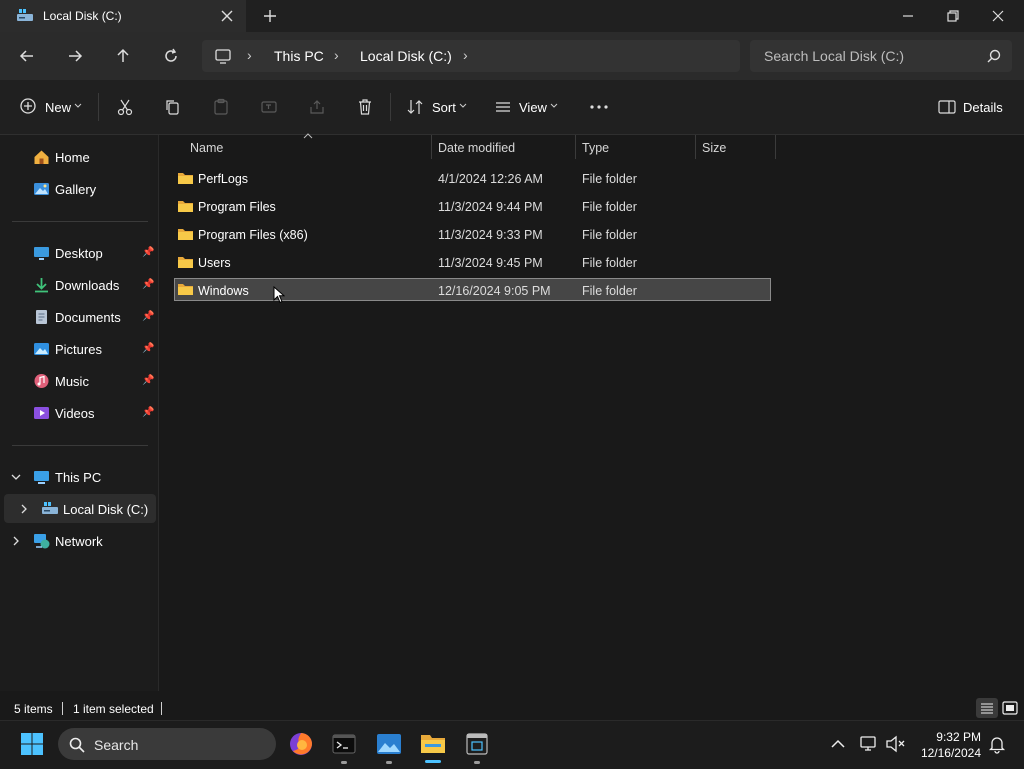 This screenshot has height=769, width=1024. I want to click on firefox-icon, so click(301, 744).